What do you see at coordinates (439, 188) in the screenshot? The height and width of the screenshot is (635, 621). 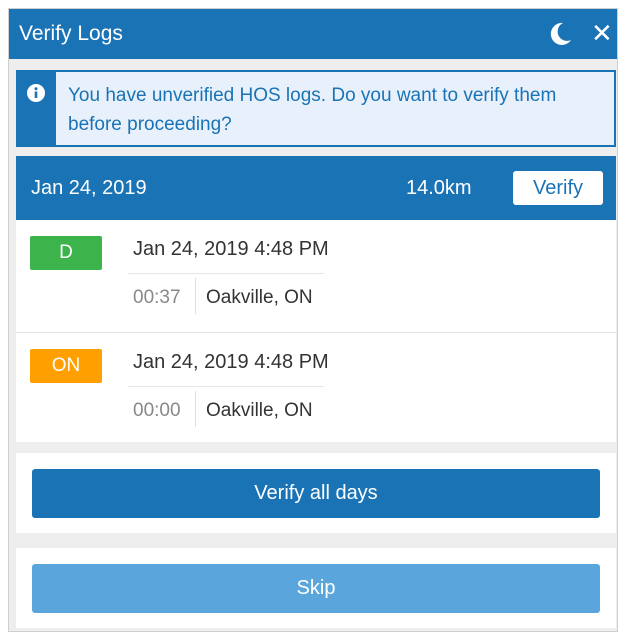 I see `day-distance: 14.0km` at bounding box center [439, 188].